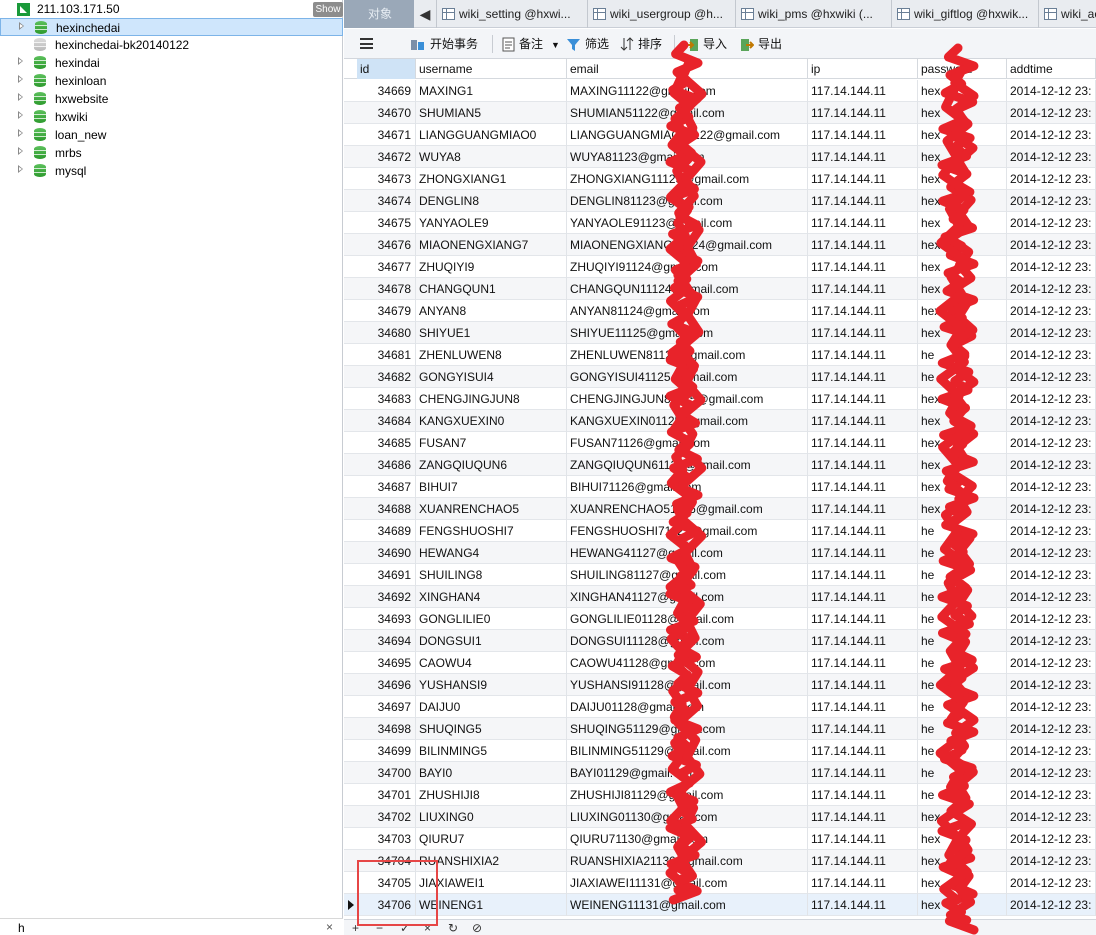 Image resolution: width=1096 pixels, height=935 pixels. Describe the element at coordinates (386, 311) in the screenshot. I see `cell-id: 34679` at that location.